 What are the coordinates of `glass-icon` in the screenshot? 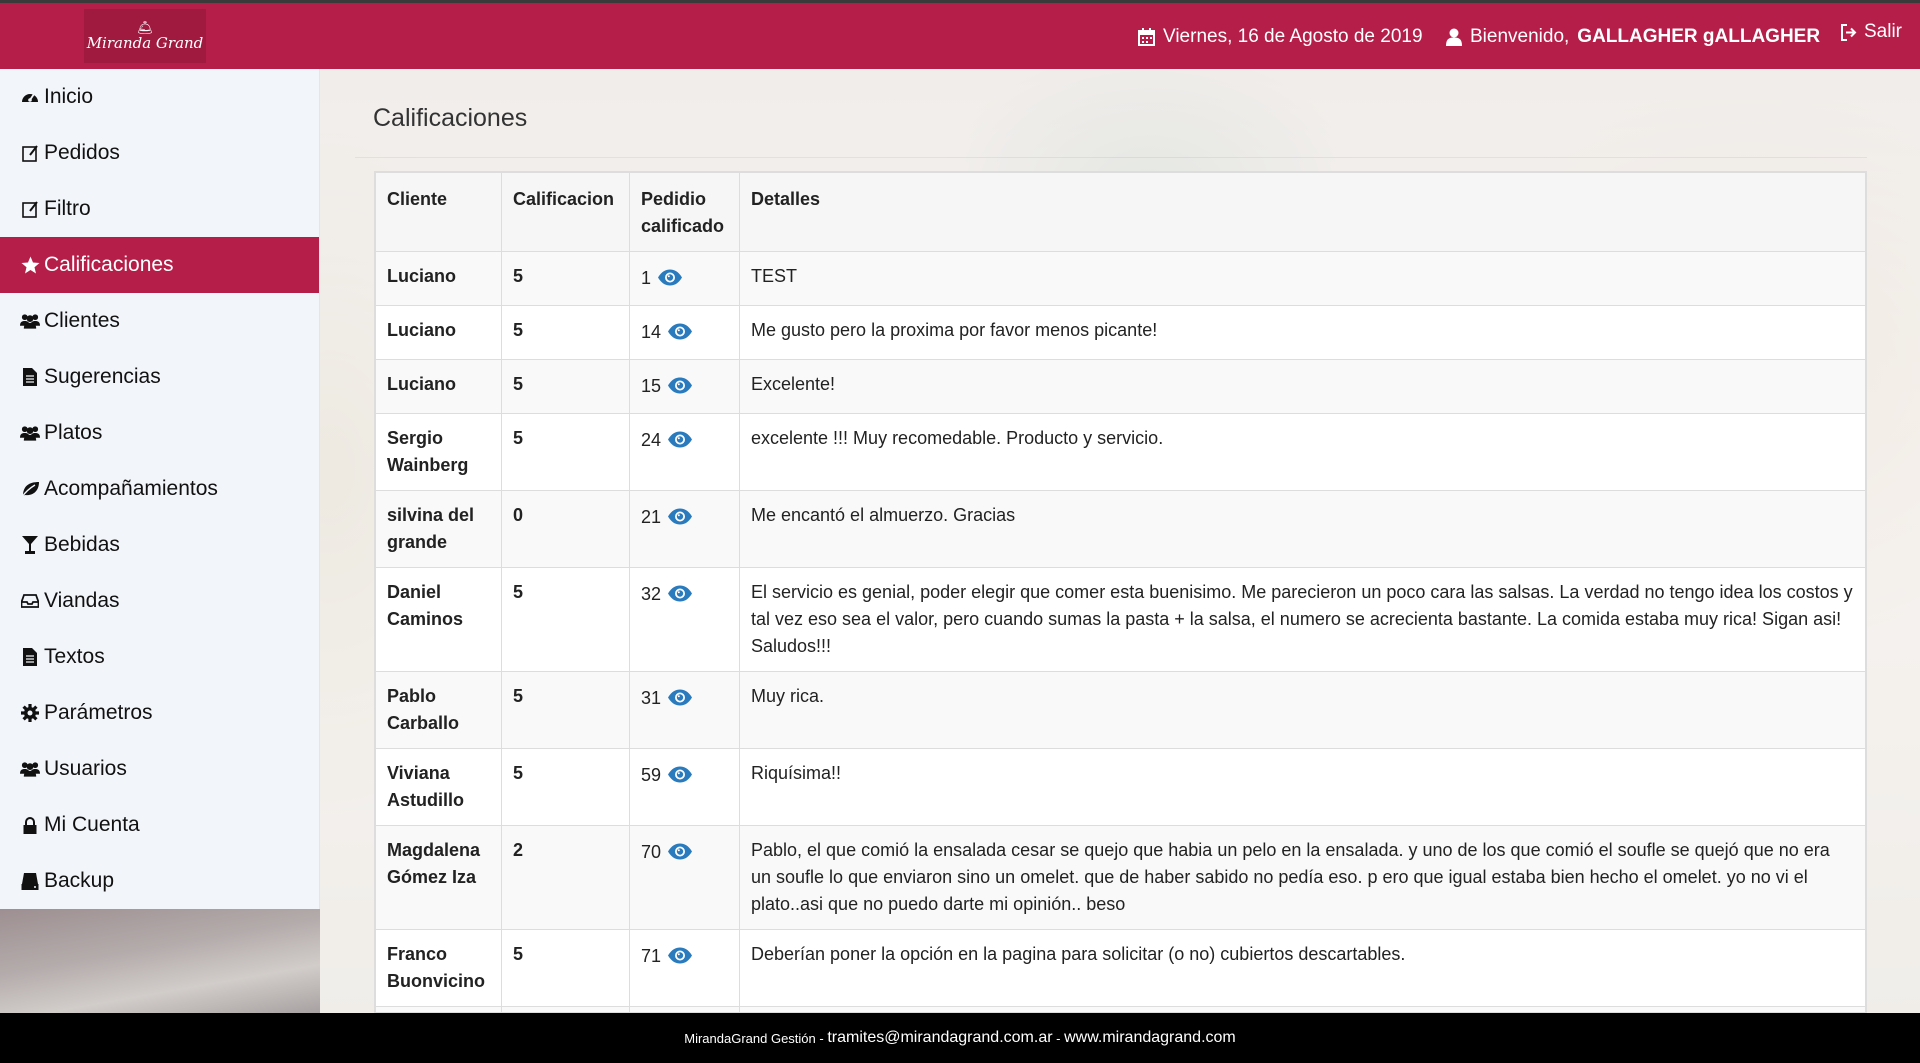 It's located at (30, 545).